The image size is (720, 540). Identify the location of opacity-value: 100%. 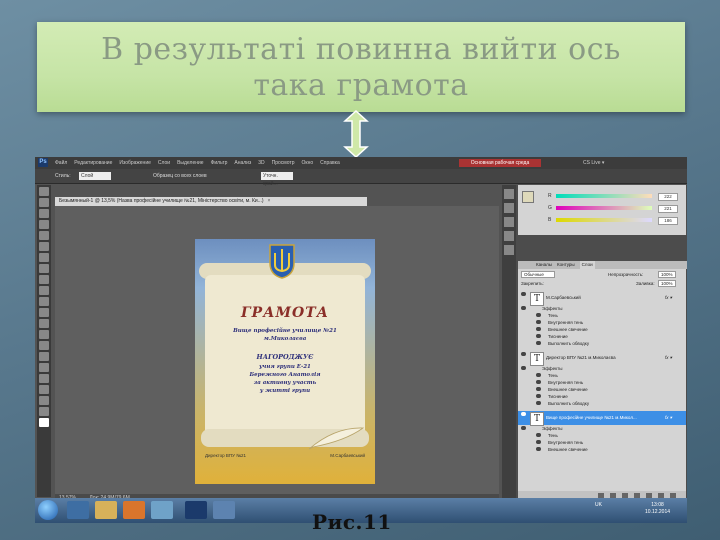
(667, 274).